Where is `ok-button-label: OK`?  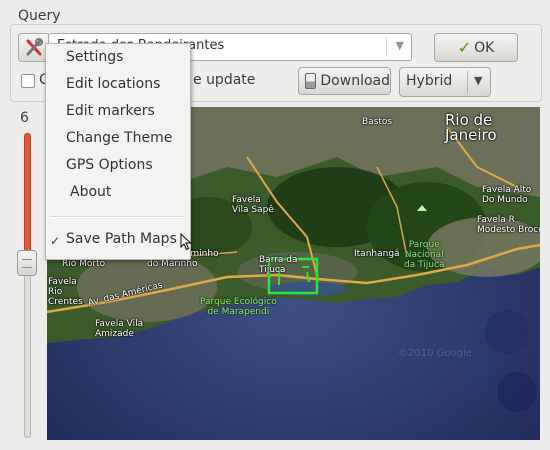 ok-button-label: OK is located at coordinates (484, 47).